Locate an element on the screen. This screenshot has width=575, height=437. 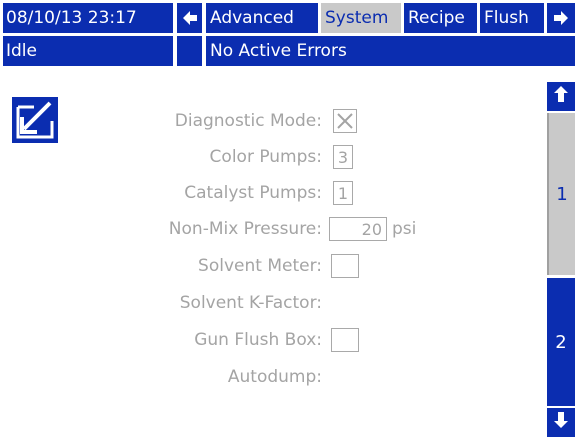
page-1-label: 1 is located at coordinates (562, 194).